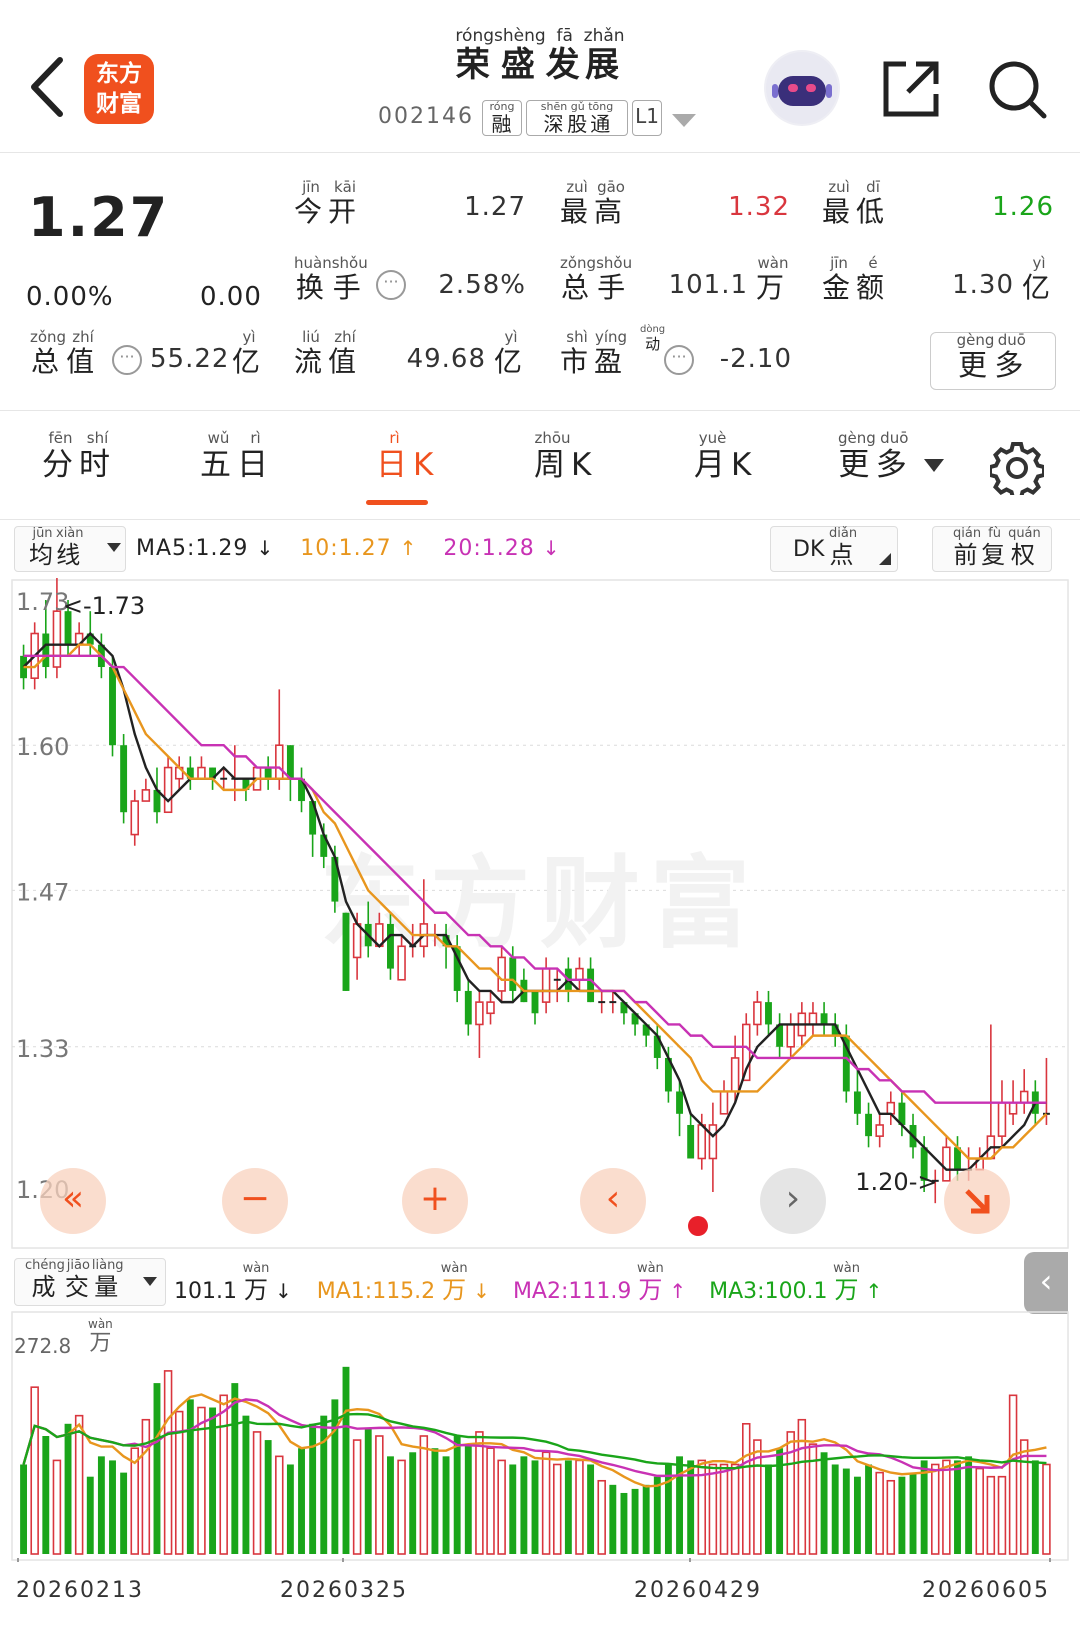  What do you see at coordinates (1046, 1283) in the screenshot?
I see `collapse-panel-button: ‹` at bounding box center [1046, 1283].